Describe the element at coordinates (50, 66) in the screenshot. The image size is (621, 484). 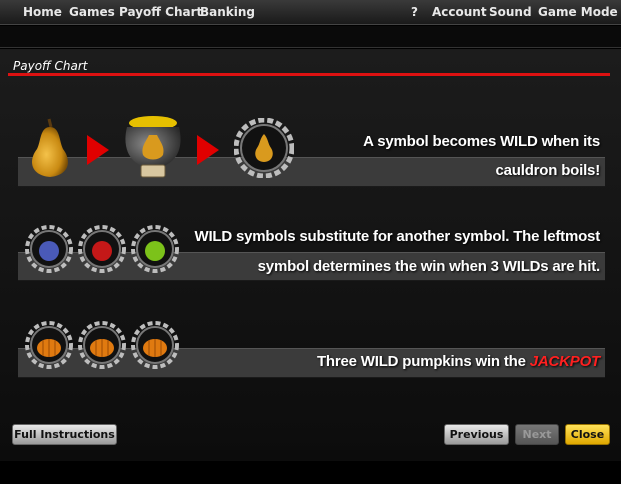
I see `panel-title: Payoff Chart` at that location.